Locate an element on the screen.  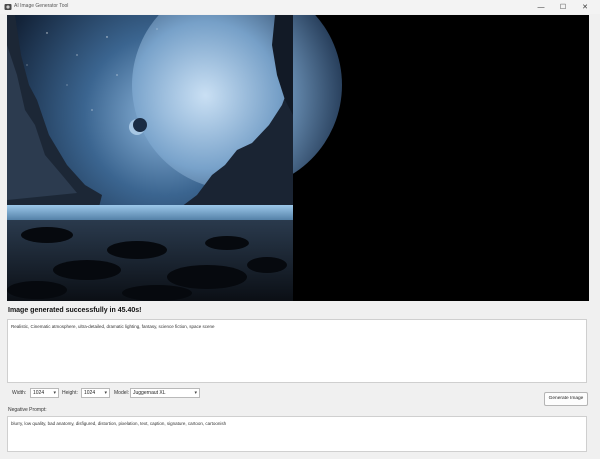
negative-prompt-label: Negative Prompt: is located at coordinates (27, 410).